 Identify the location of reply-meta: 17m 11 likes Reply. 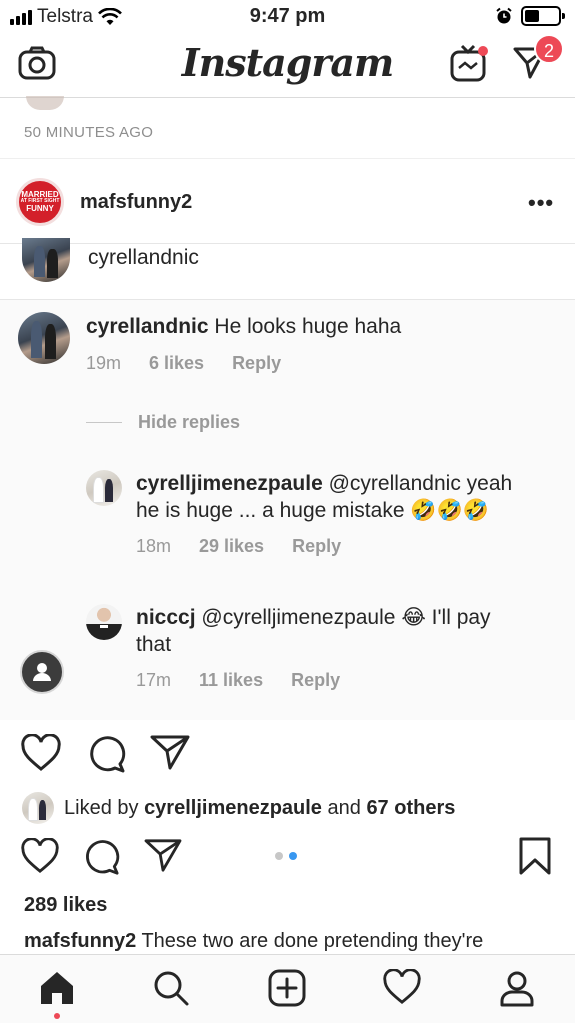
(238, 680).